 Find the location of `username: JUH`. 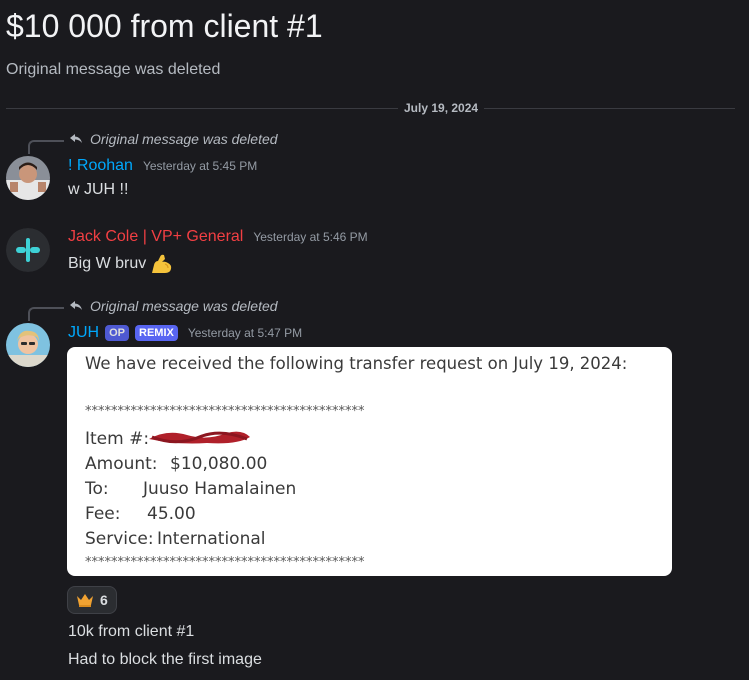

username: JUH is located at coordinates (83, 333).